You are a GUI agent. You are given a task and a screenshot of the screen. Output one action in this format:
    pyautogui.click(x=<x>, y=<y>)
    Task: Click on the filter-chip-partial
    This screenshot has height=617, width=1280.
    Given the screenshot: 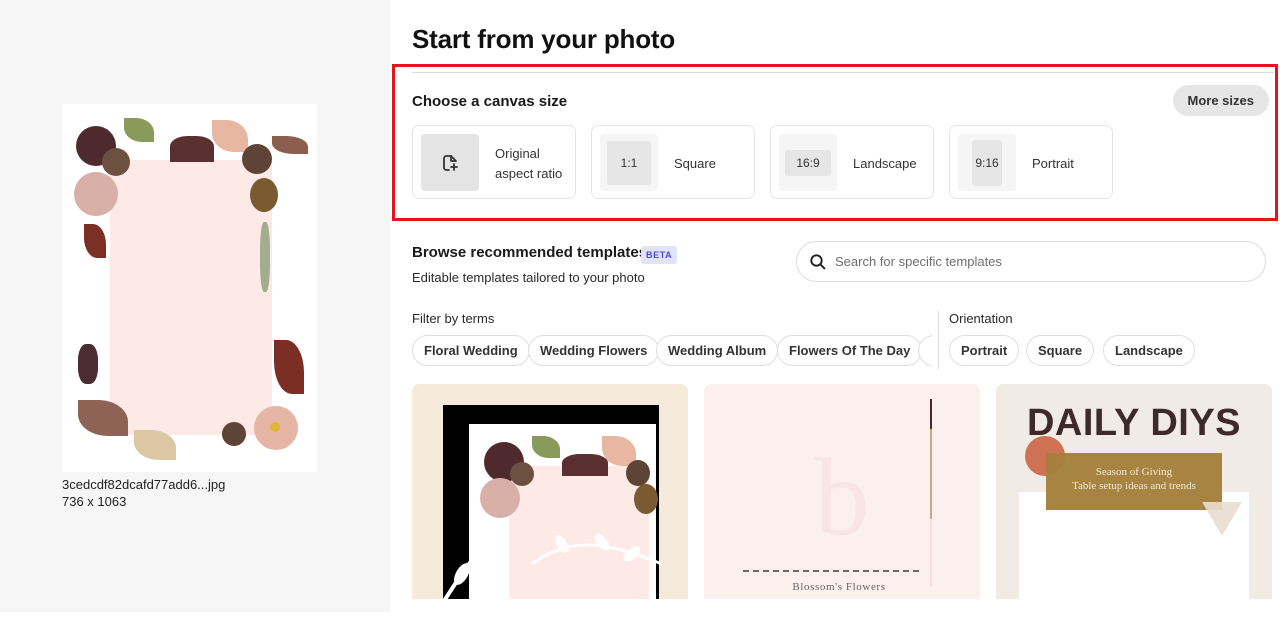 What is the action you would take?
    pyautogui.click(x=925, y=350)
    